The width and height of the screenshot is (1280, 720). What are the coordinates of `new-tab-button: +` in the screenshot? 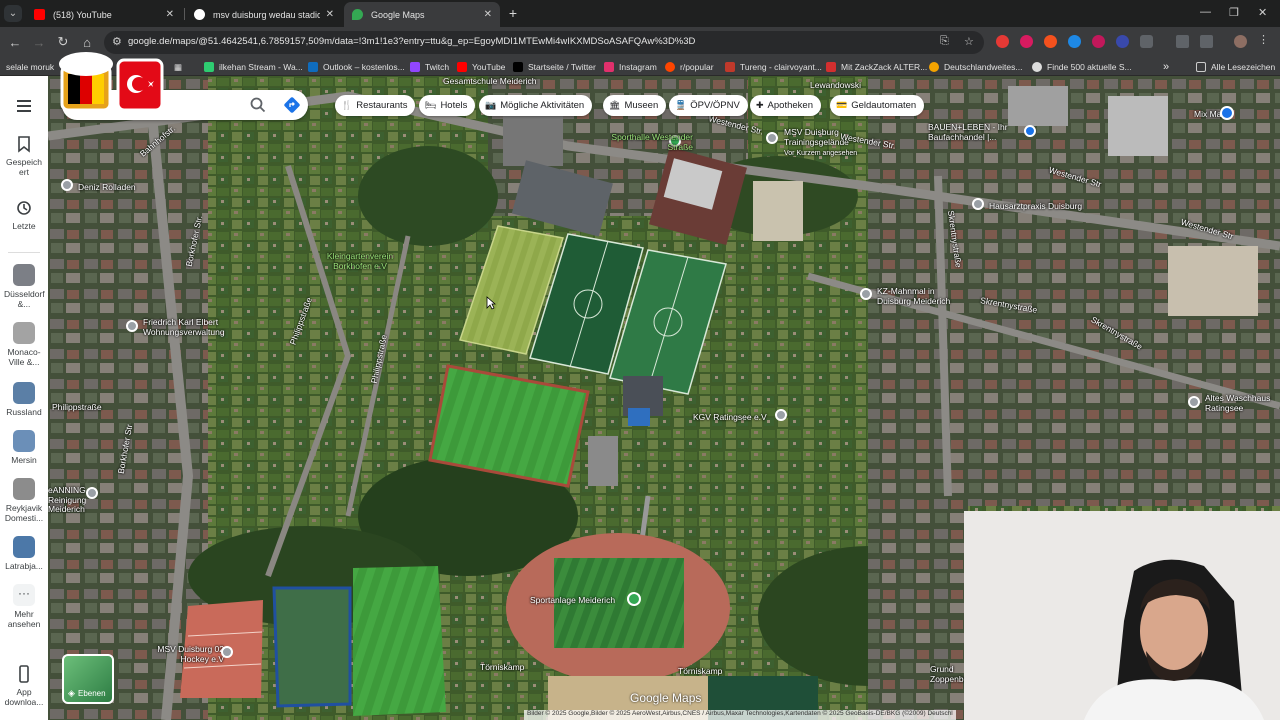 It's located at (513, 13).